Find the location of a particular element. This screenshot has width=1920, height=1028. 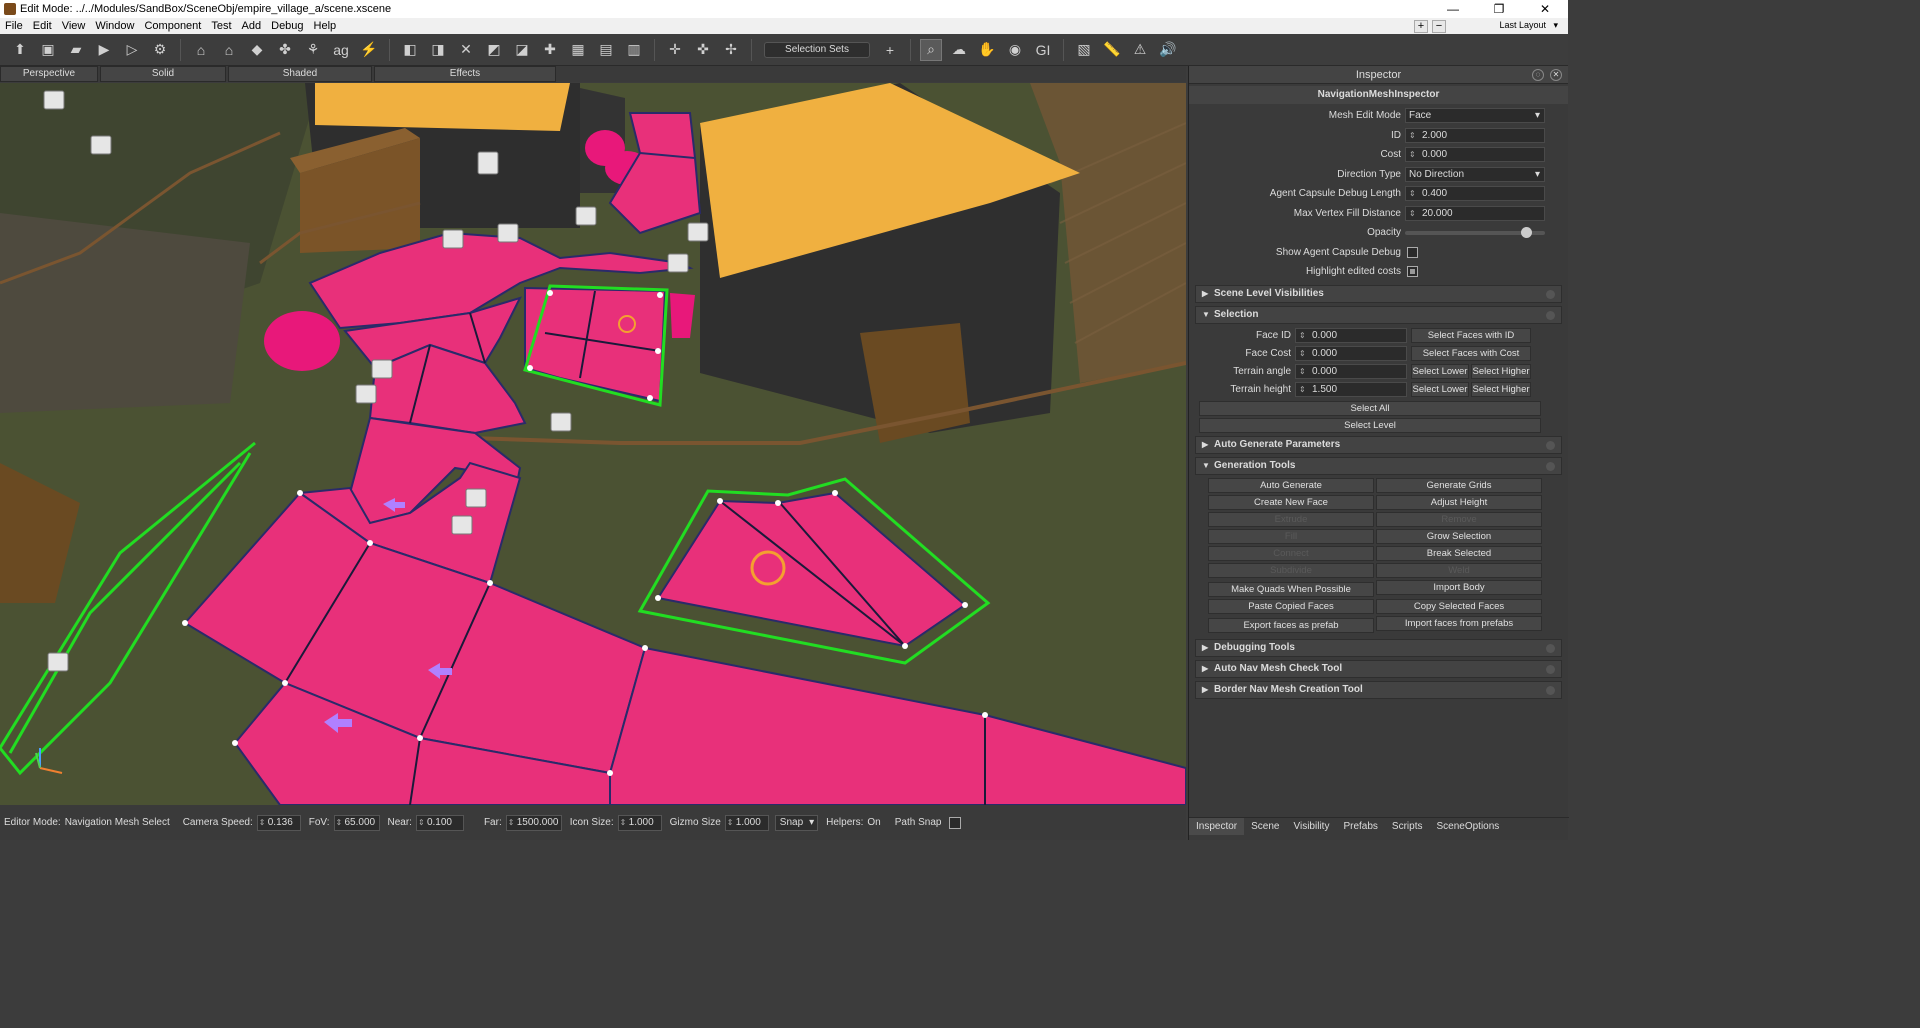

terrain-icon: ⌂ is located at coordinates (201, 50).